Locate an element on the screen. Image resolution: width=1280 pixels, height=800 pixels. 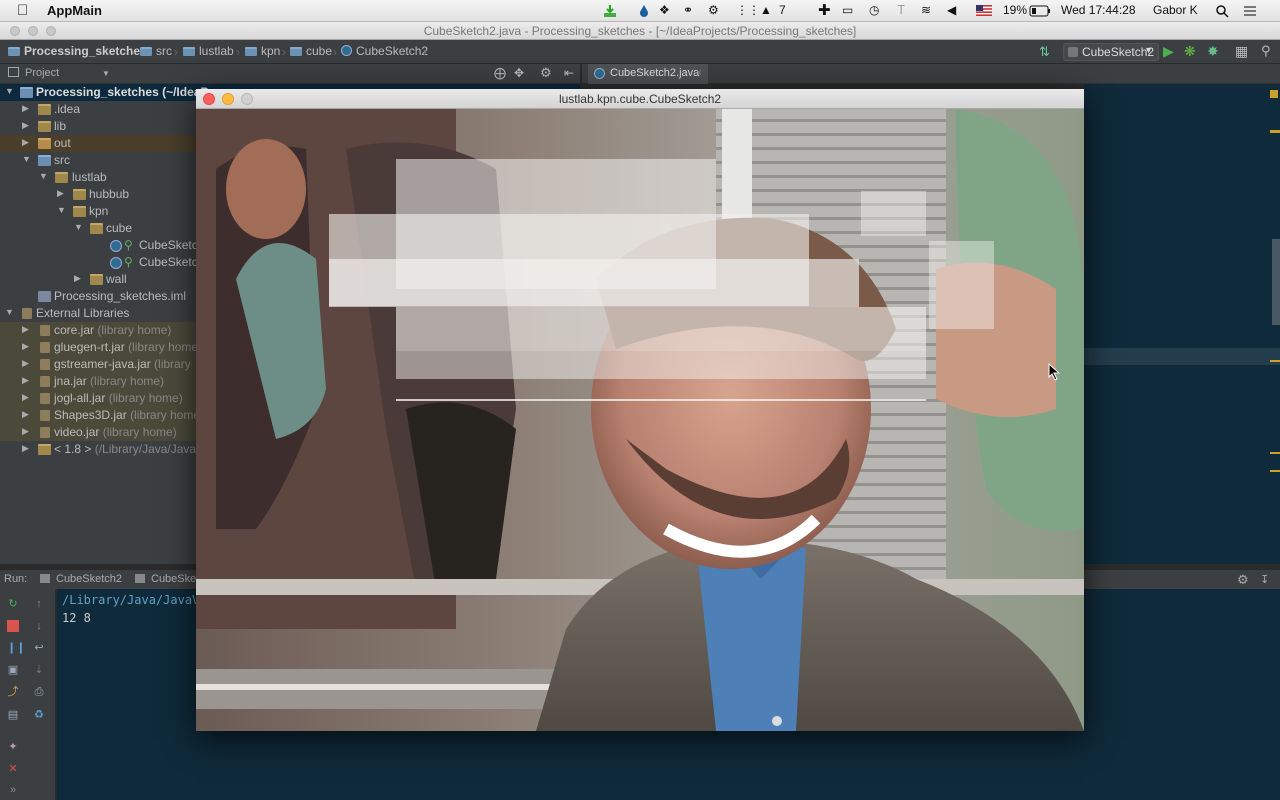
scroll-to-end-icon: ⇣ is located at coordinates (39, 670).